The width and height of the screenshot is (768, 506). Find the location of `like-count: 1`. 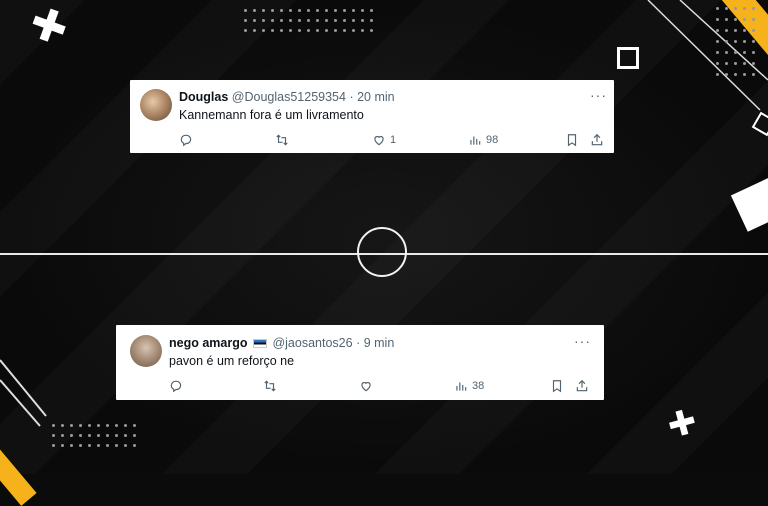

like-count: 1 is located at coordinates (393, 140).